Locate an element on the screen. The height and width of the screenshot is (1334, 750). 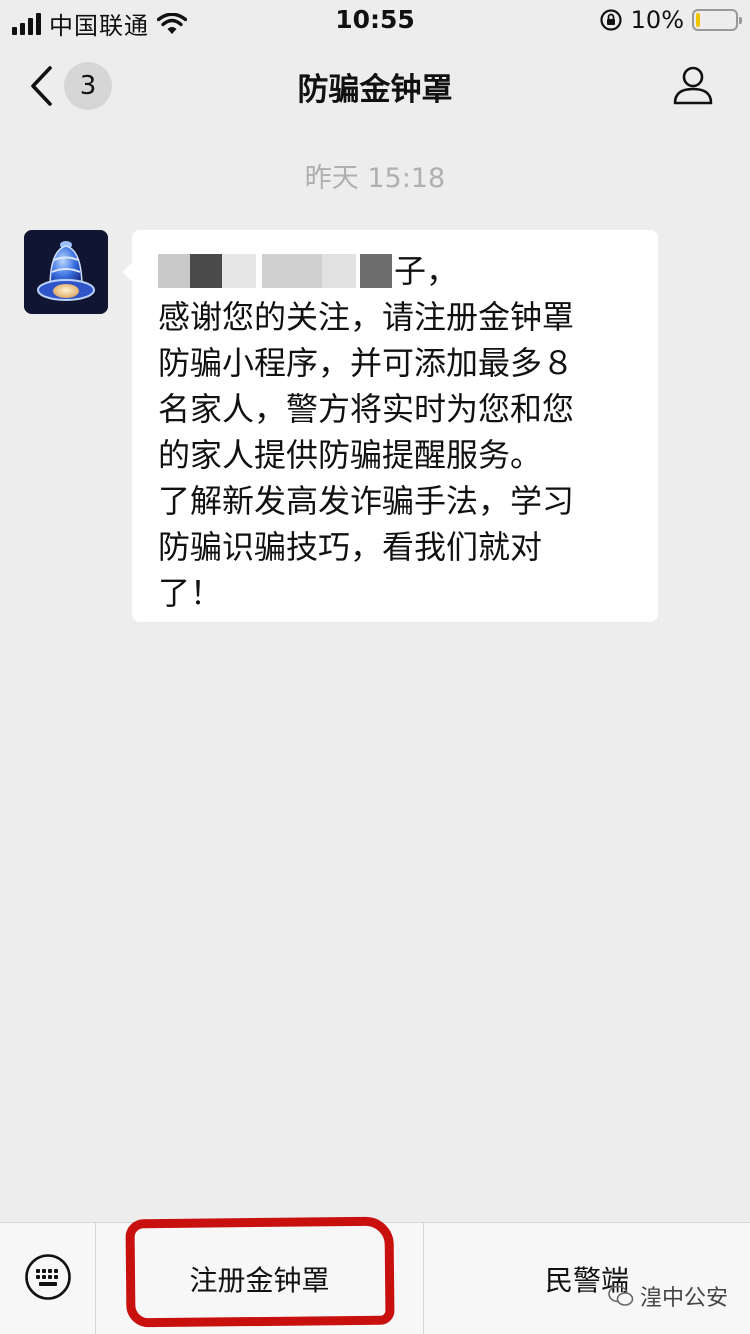
bell-logo-icon is located at coordinates (66, 272).